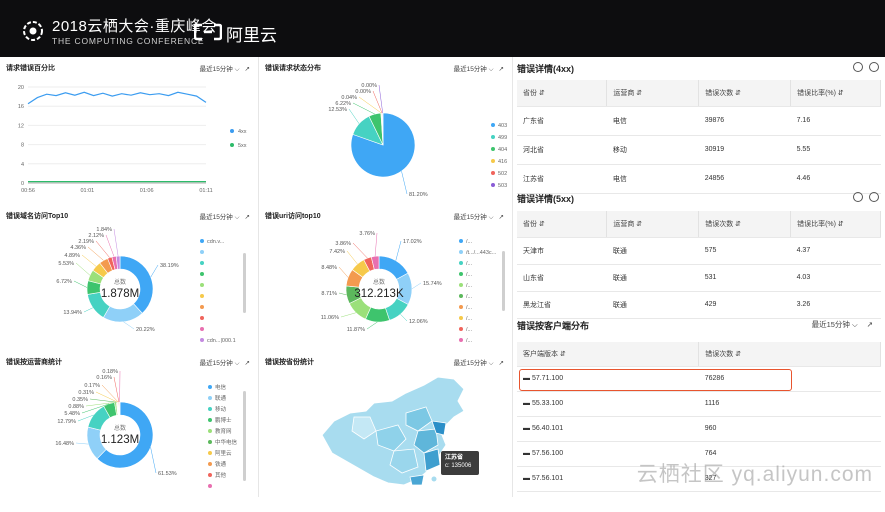 Image resolution: width=885 pixels, height=512 pixels. Describe the element at coordinates (562, 305) in the screenshot. I see `table-cell: 黑龙江省` at that location.